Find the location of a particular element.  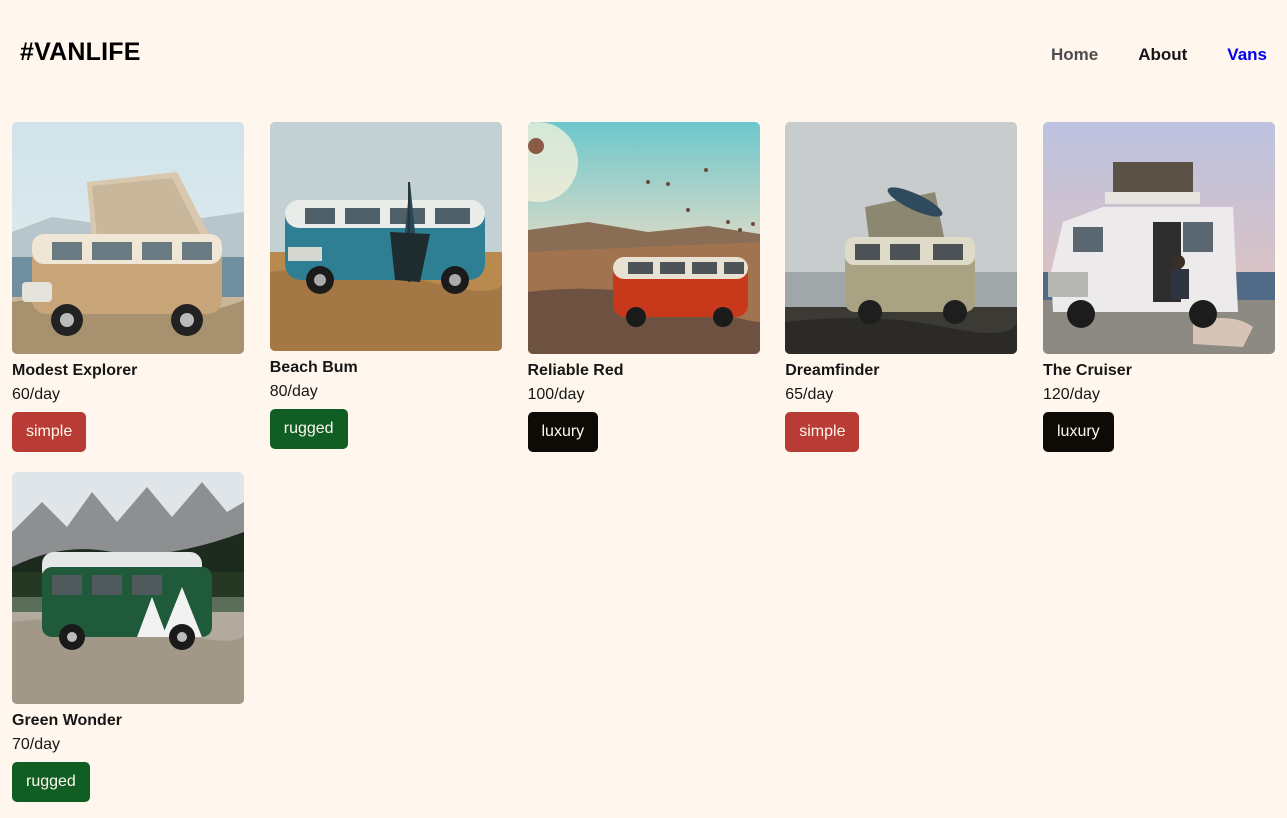

van-card-the-cruiser: The Cruiser 120/day luxury is located at coordinates (1159, 287).